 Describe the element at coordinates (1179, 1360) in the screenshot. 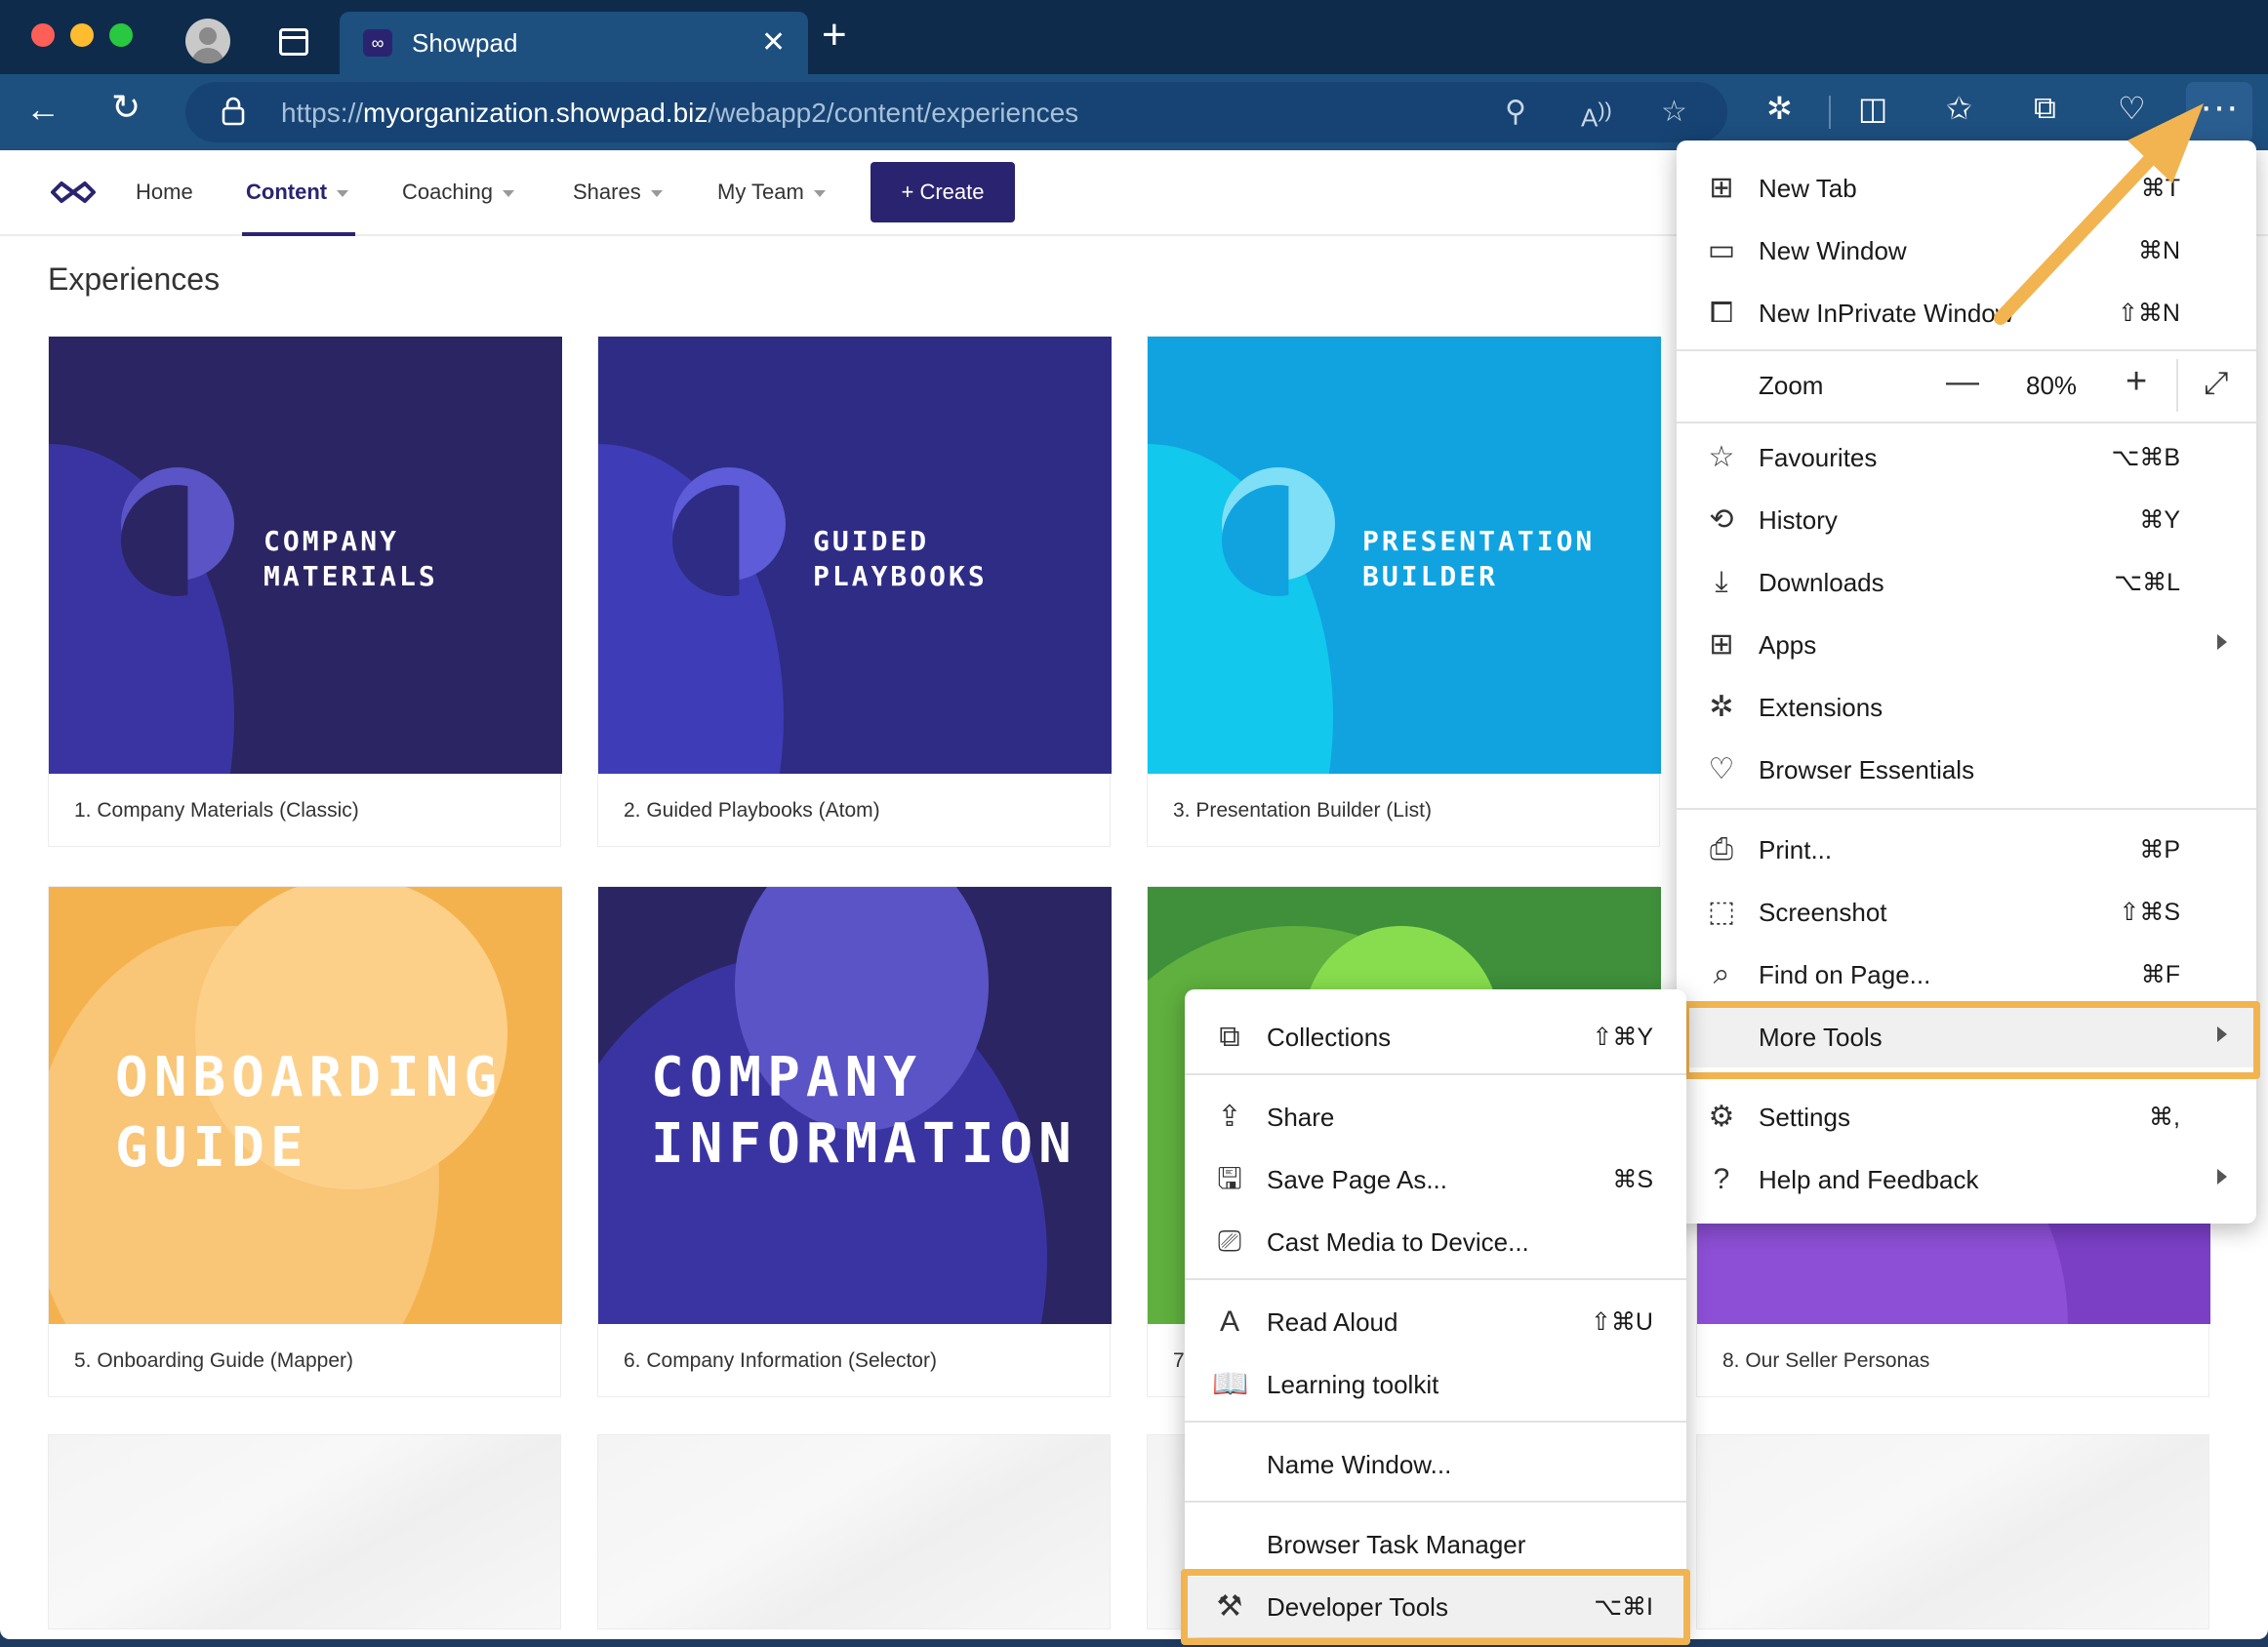

I see `card-label: 7` at that location.